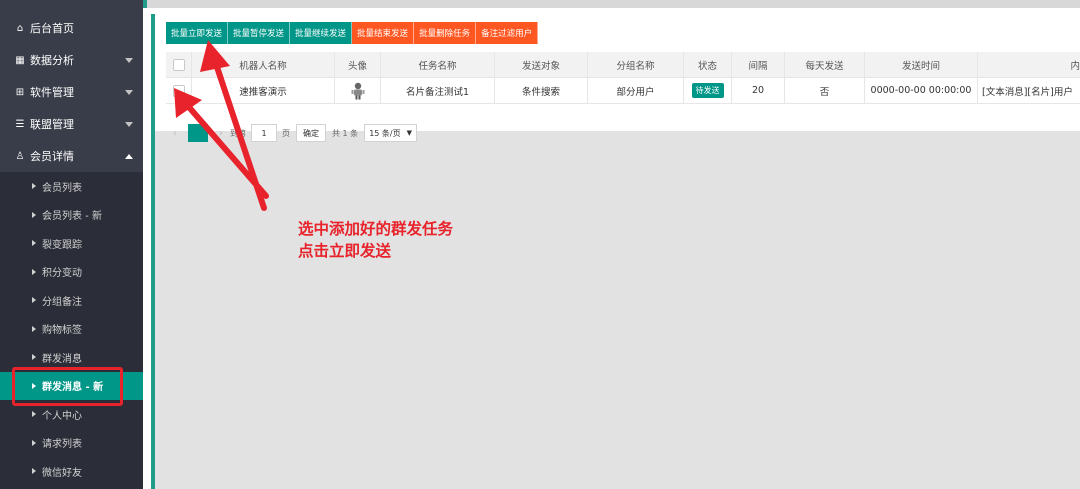 The height and width of the screenshot is (489, 1080). I want to click on pagination: ‹ › 到第 1 页 确定 共 1 条 15 条/页 ▼, so click(291, 133).